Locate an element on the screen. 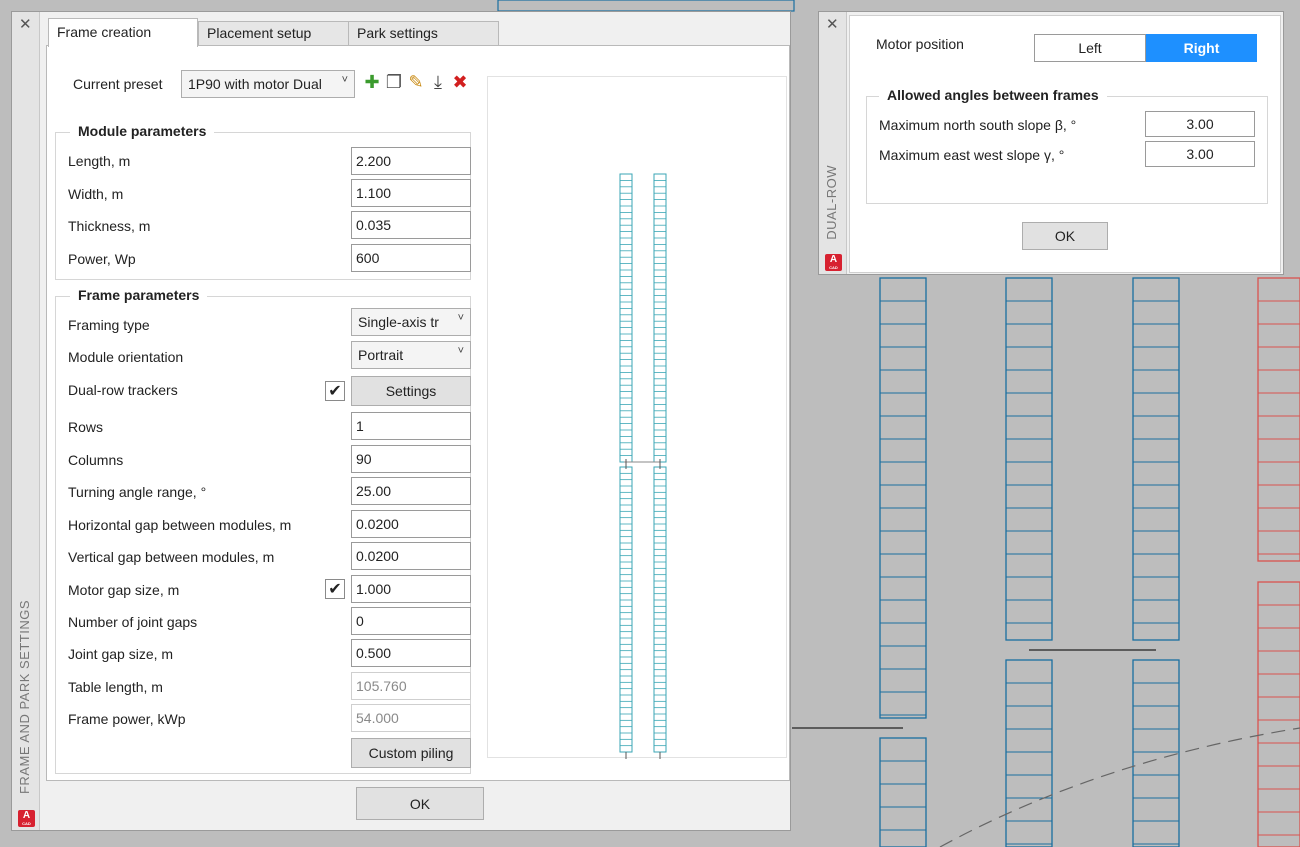 This screenshot has height=847, width=1300. joint-gaps-label: Number of joint gaps is located at coordinates (133, 622).